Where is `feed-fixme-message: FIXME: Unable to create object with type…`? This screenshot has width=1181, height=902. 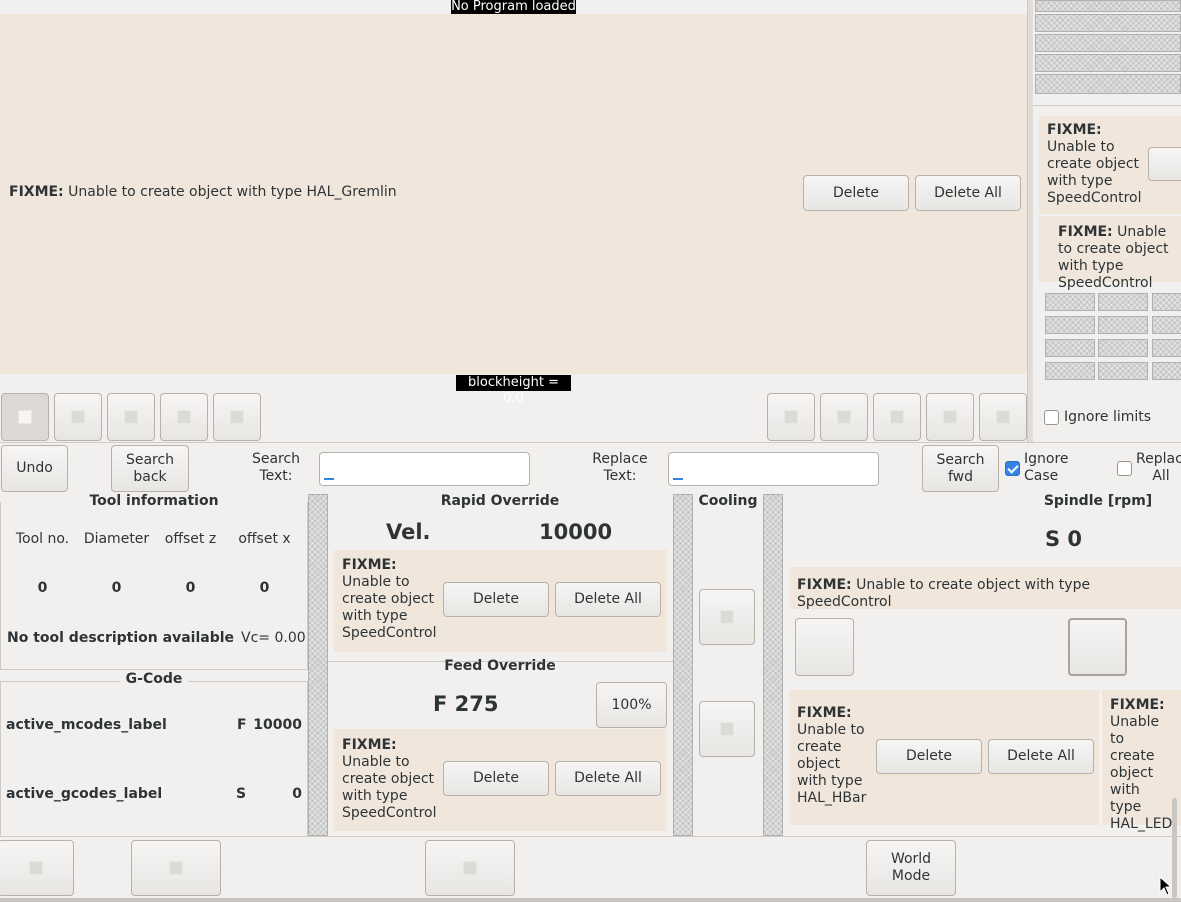
feed-fixme-message: FIXME: Unable to create object with type… is located at coordinates (389, 779).